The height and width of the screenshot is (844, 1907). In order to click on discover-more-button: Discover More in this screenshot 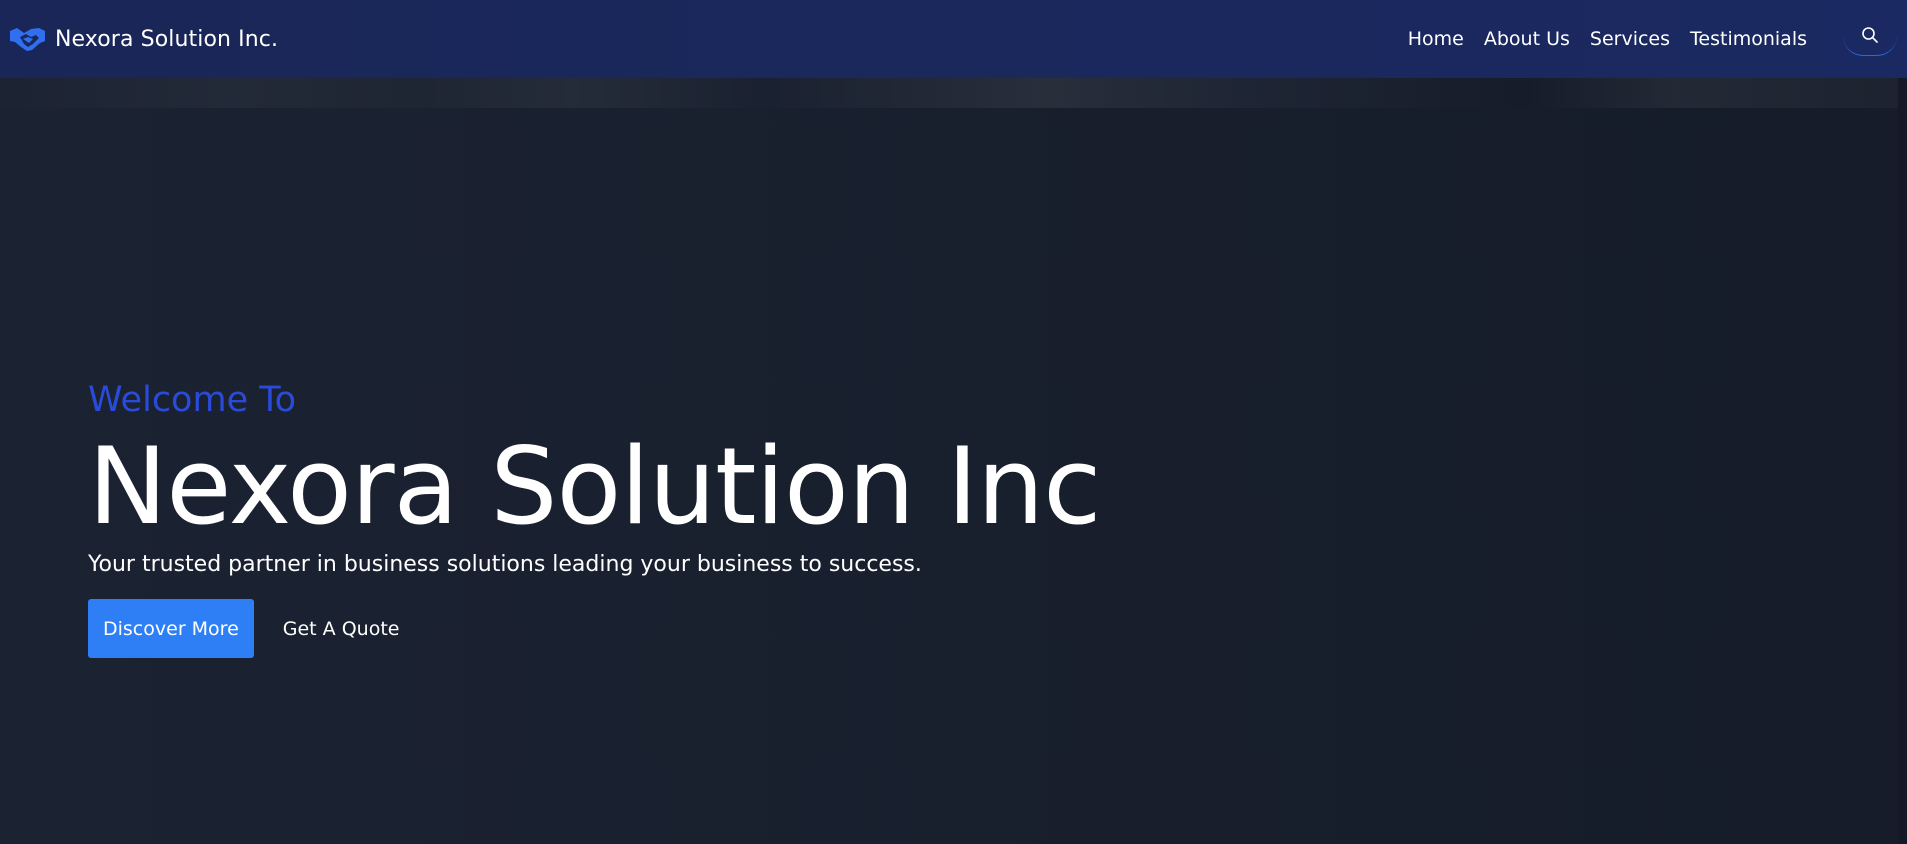, I will do `click(171, 628)`.